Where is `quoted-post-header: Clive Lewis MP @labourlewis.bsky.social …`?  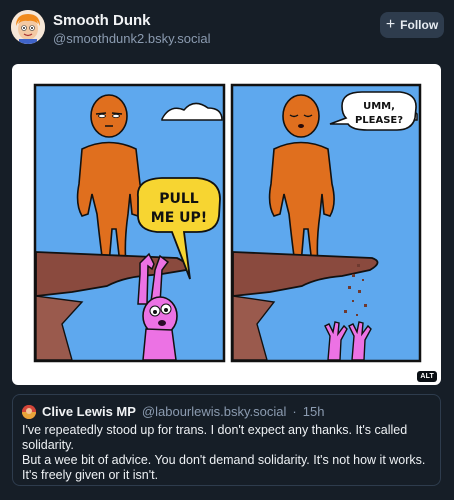 quoted-post-header: Clive Lewis MP @labourlewis.bsky.social … is located at coordinates (173, 411).